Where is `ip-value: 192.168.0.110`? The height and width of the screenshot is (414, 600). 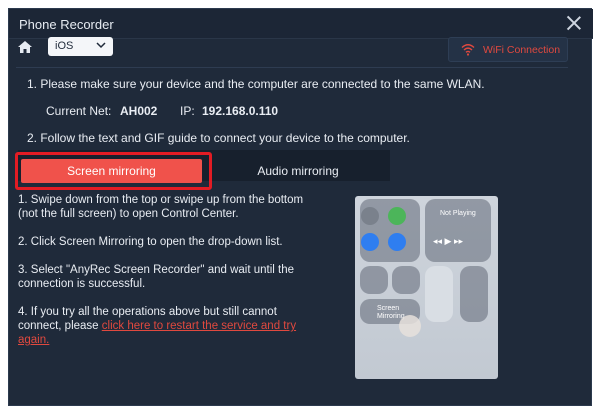 ip-value: 192.168.0.110 is located at coordinates (240, 111).